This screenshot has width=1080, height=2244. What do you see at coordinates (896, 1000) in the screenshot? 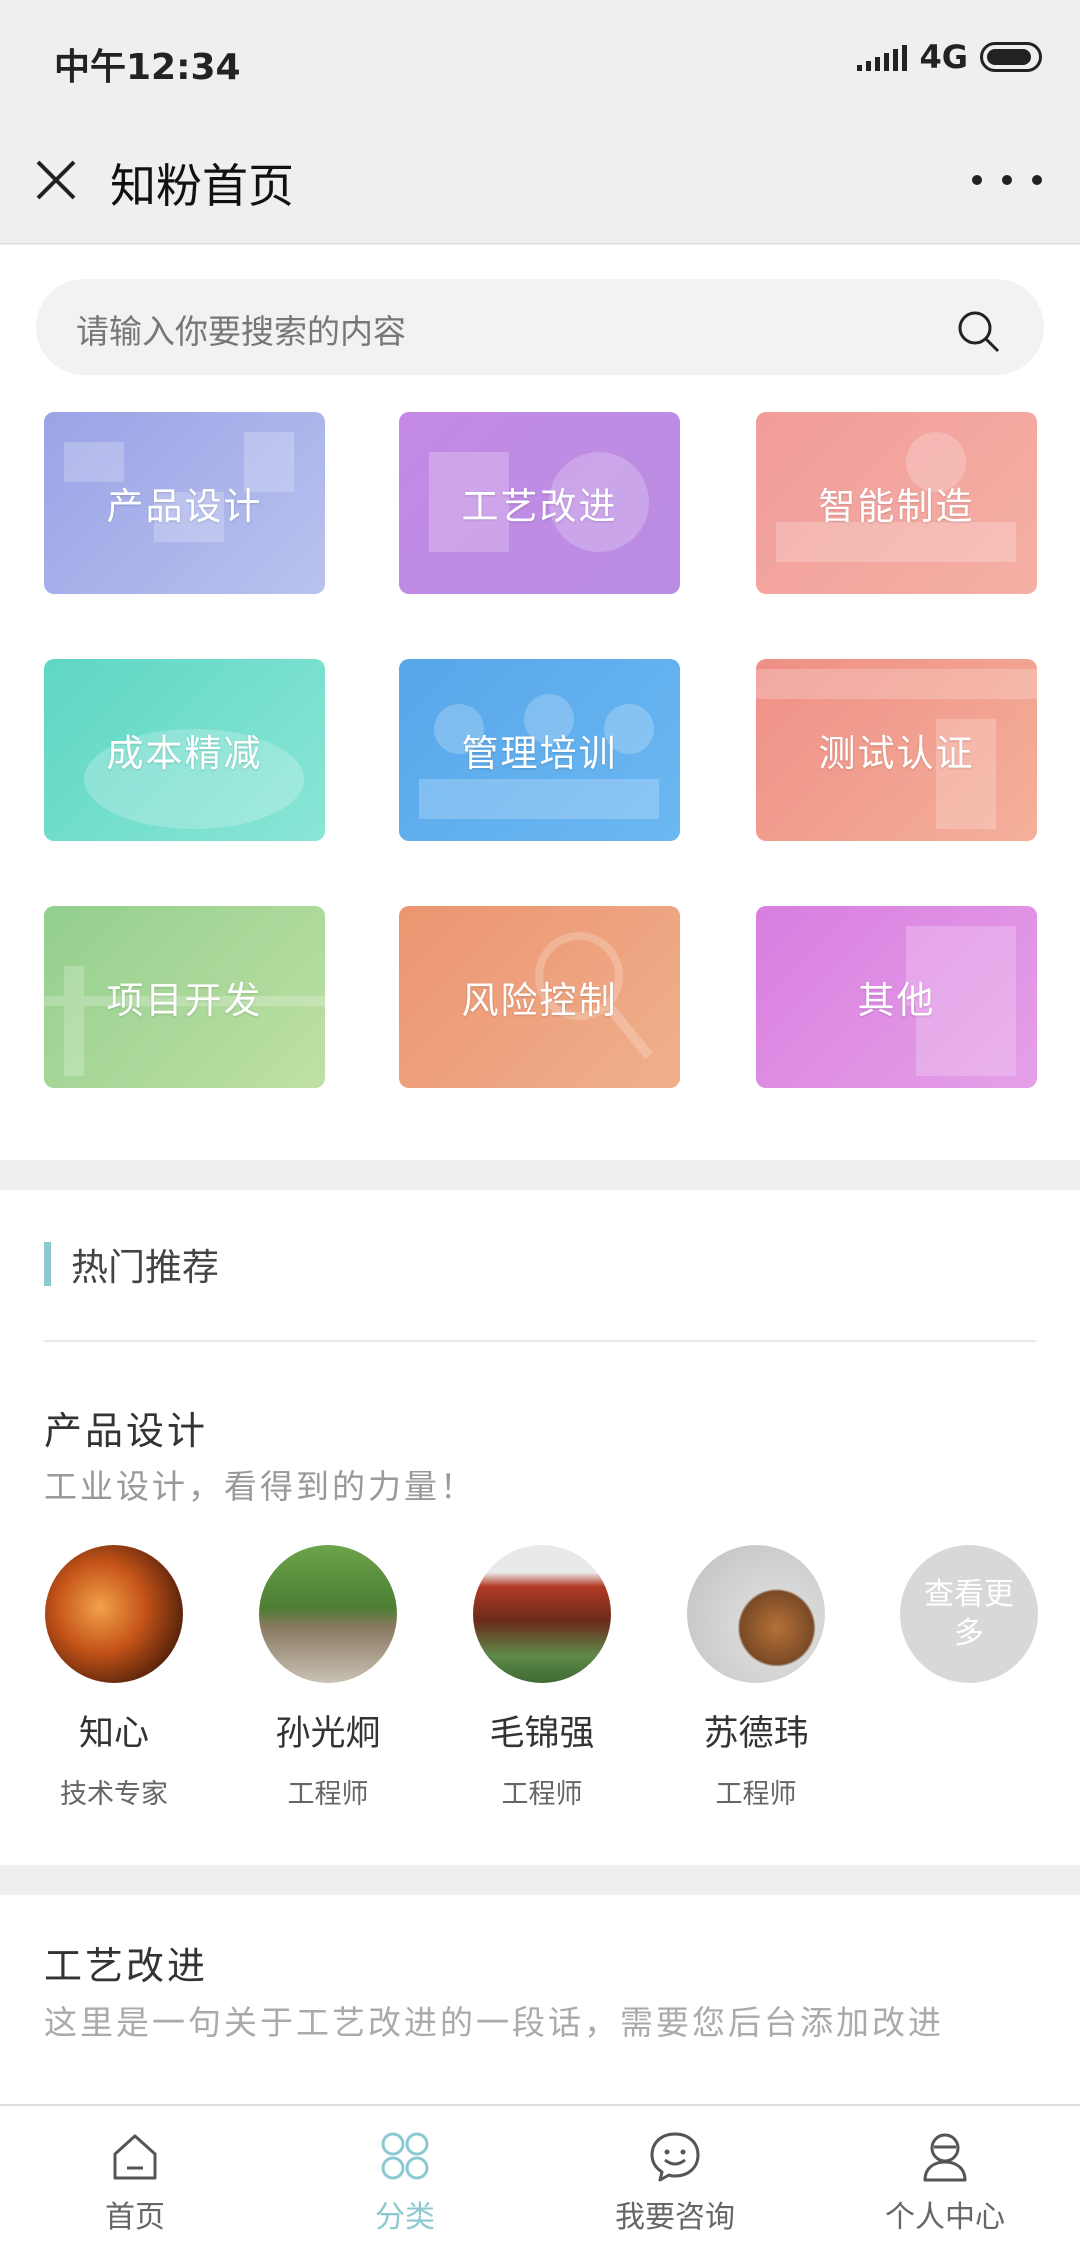
I see `category-label: 其他` at bounding box center [896, 1000].